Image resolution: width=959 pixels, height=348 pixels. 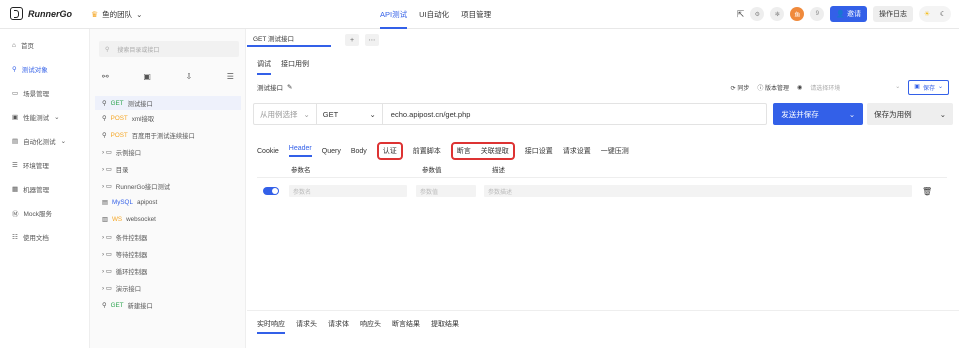 I want to click on send-and-save-button: 发送并保存 ⌄, so click(x=818, y=114).